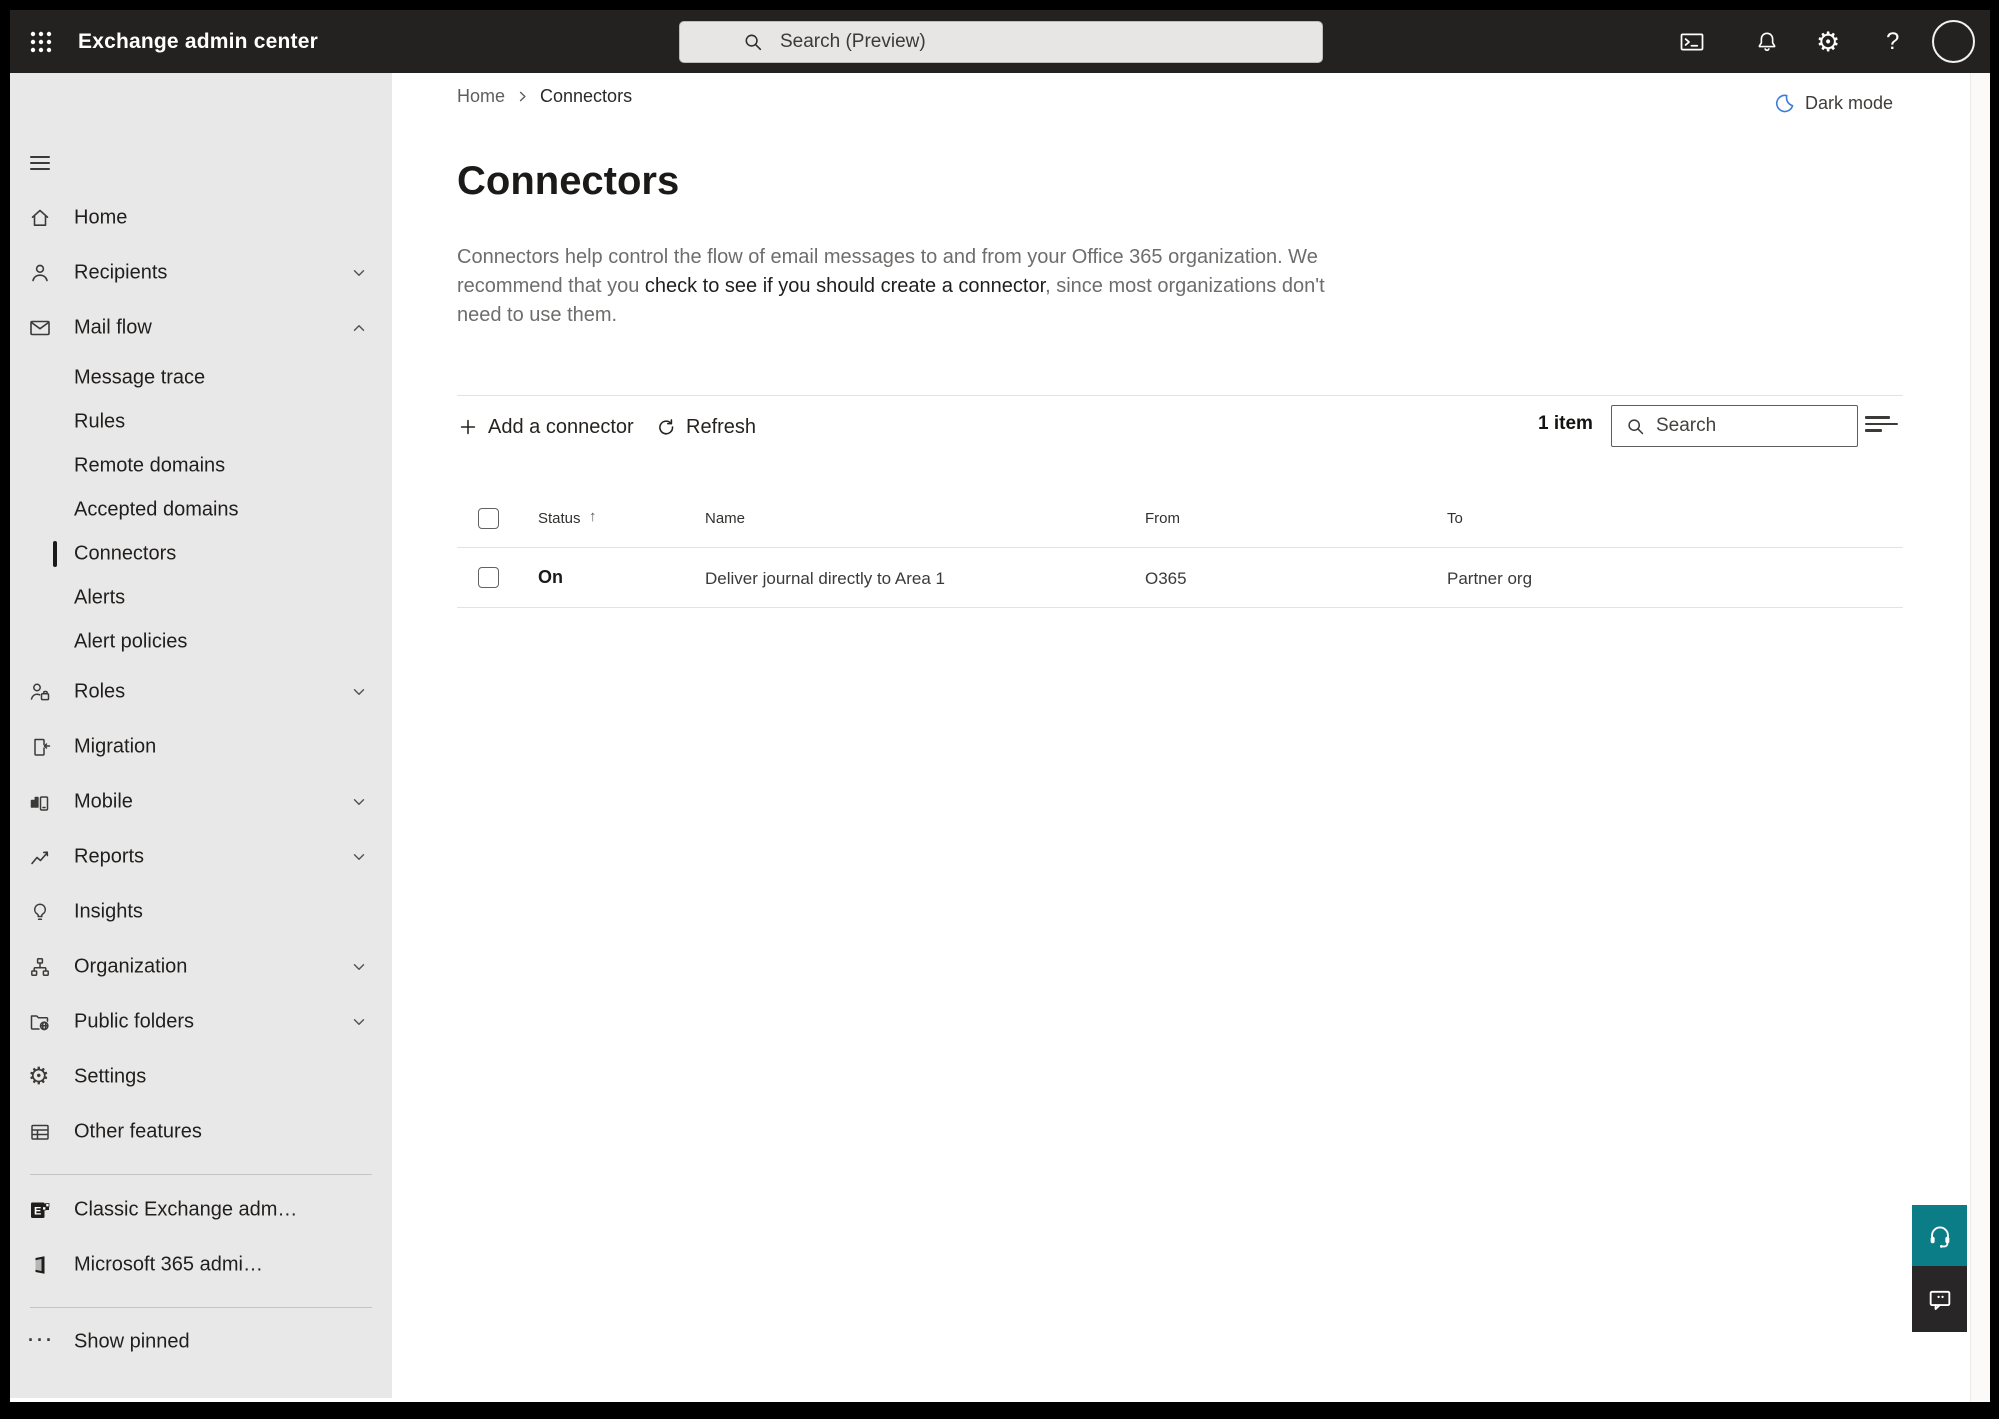 The image size is (1999, 1419). Describe the element at coordinates (134, 1021) in the screenshot. I see `sidebar-item-label: Public folders` at that location.